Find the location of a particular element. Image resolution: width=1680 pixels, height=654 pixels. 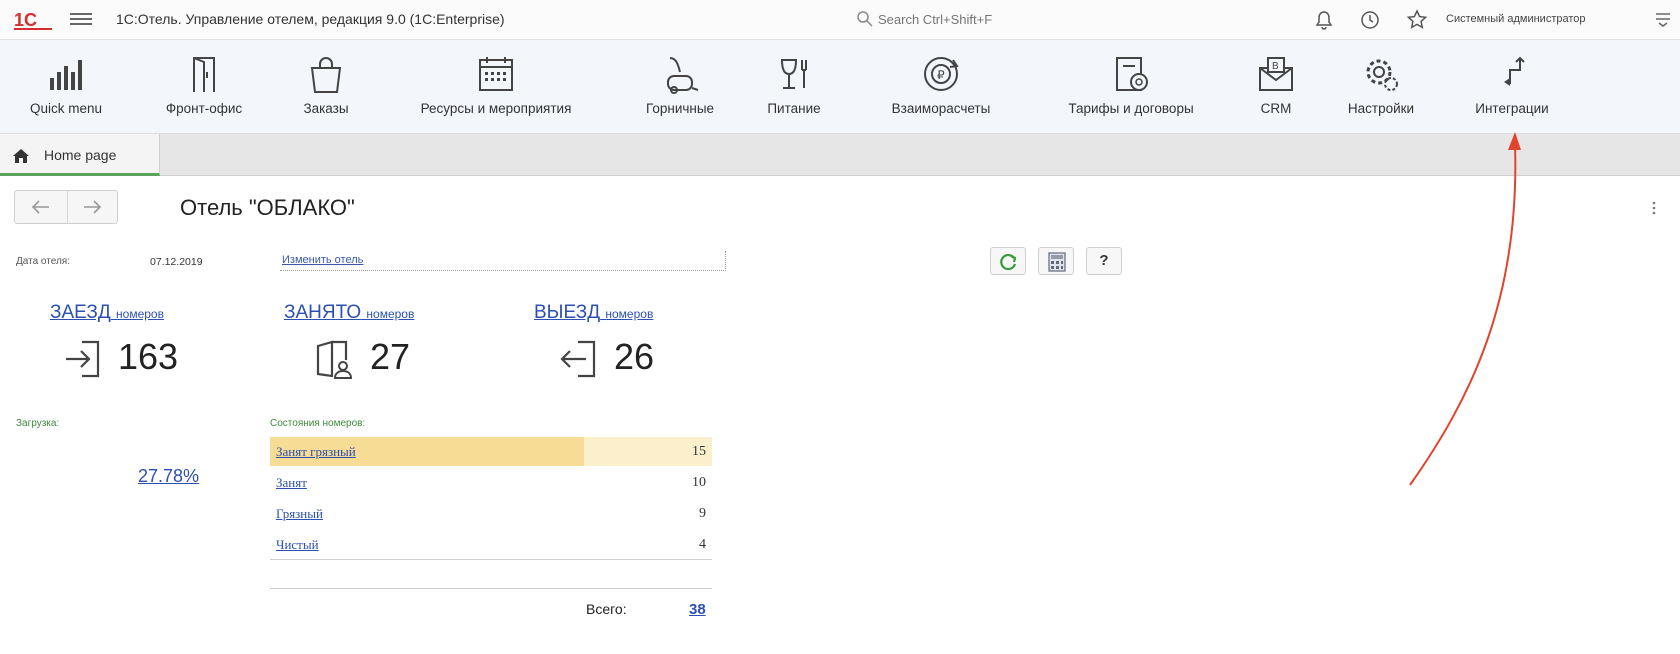

total-value: 38 is located at coordinates (697, 609).